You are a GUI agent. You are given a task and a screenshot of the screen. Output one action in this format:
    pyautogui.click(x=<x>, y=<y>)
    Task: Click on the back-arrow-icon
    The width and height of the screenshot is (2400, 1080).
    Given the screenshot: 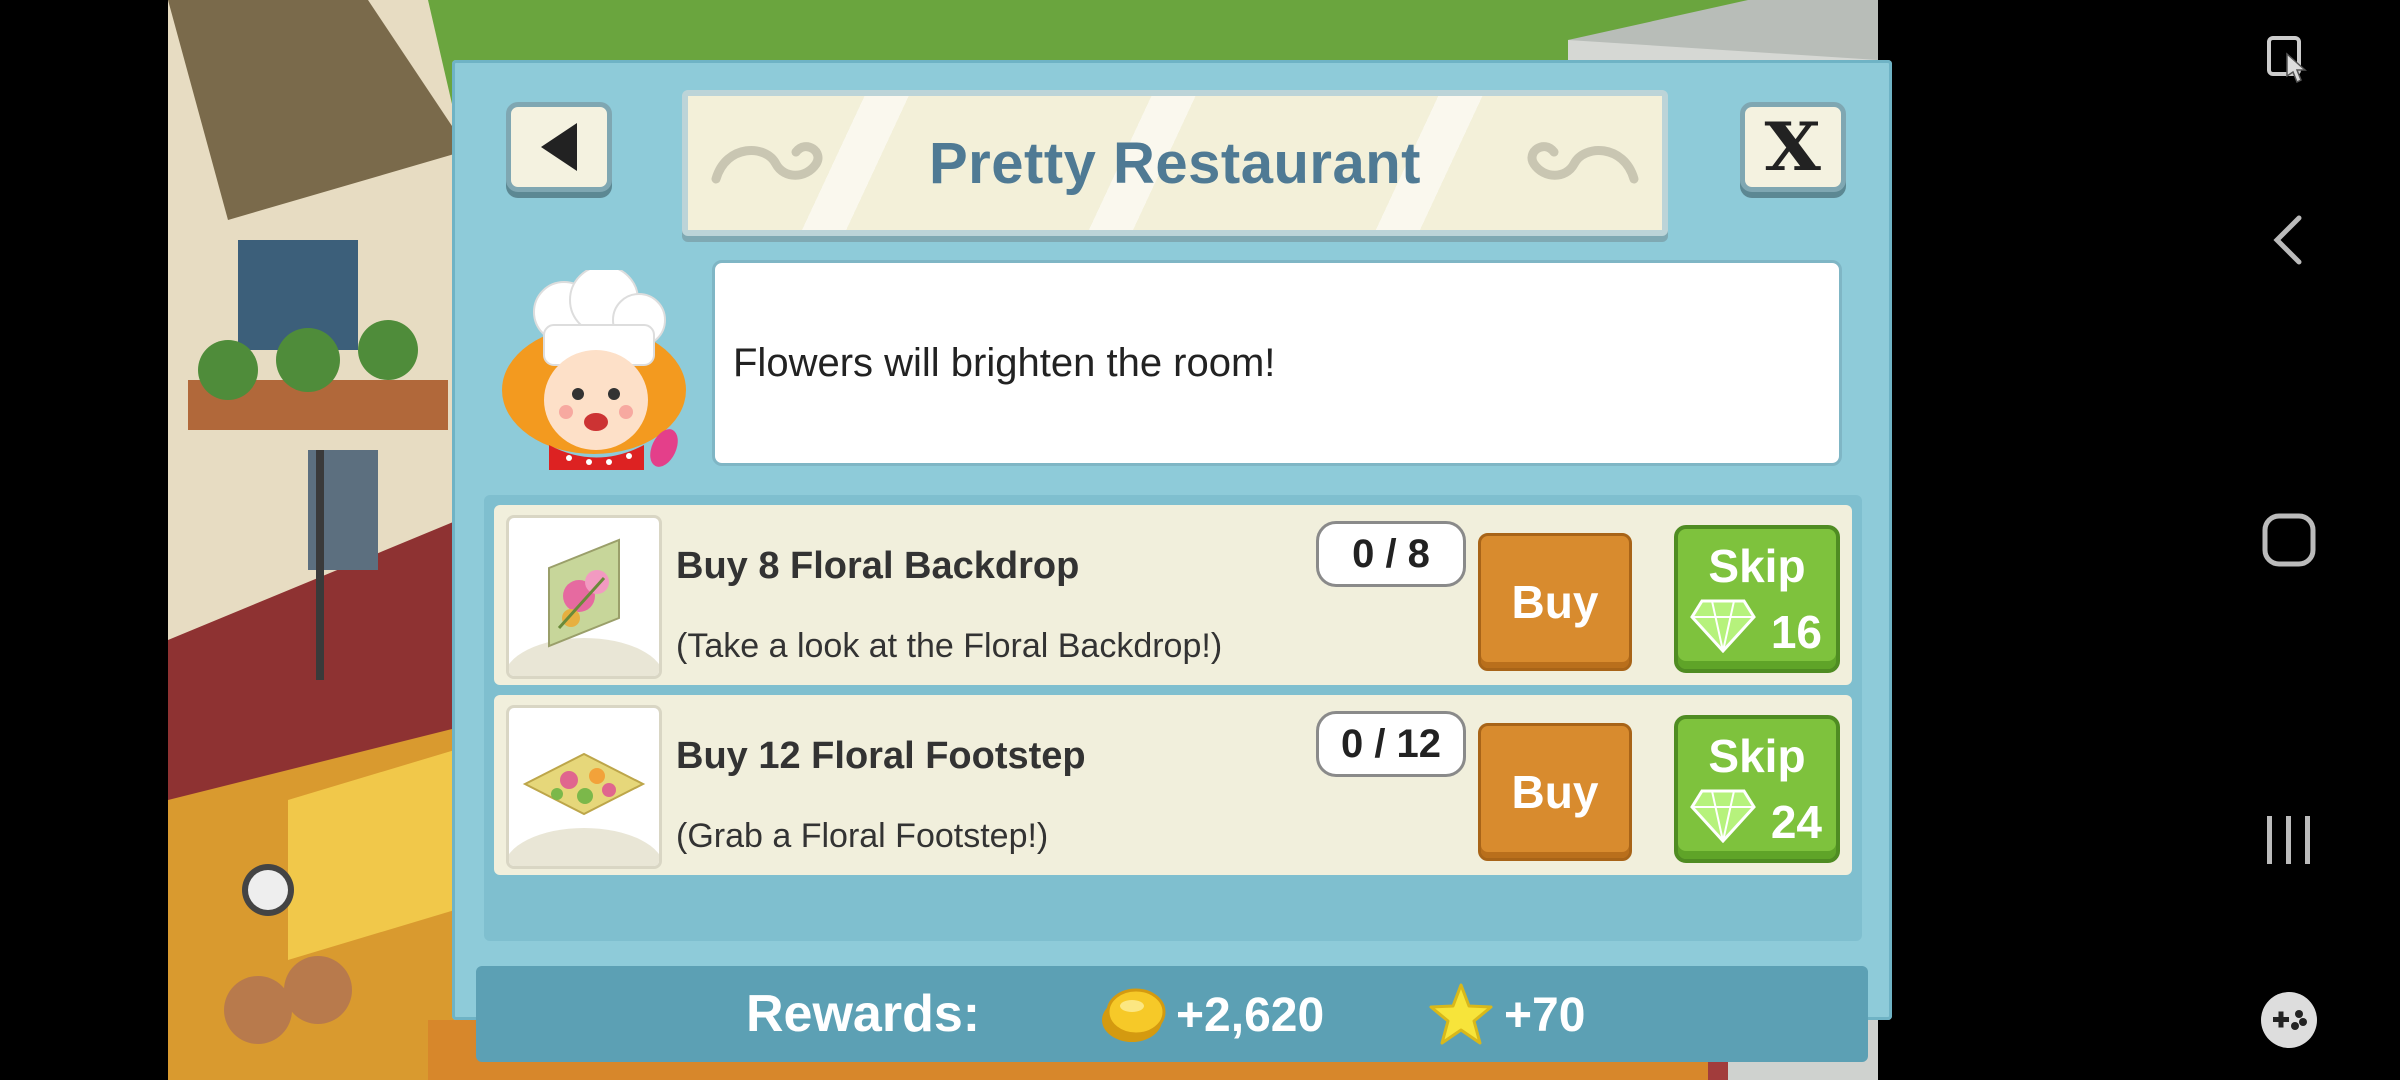 What is the action you would take?
    pyautogui.click(x=559, y=147)
    